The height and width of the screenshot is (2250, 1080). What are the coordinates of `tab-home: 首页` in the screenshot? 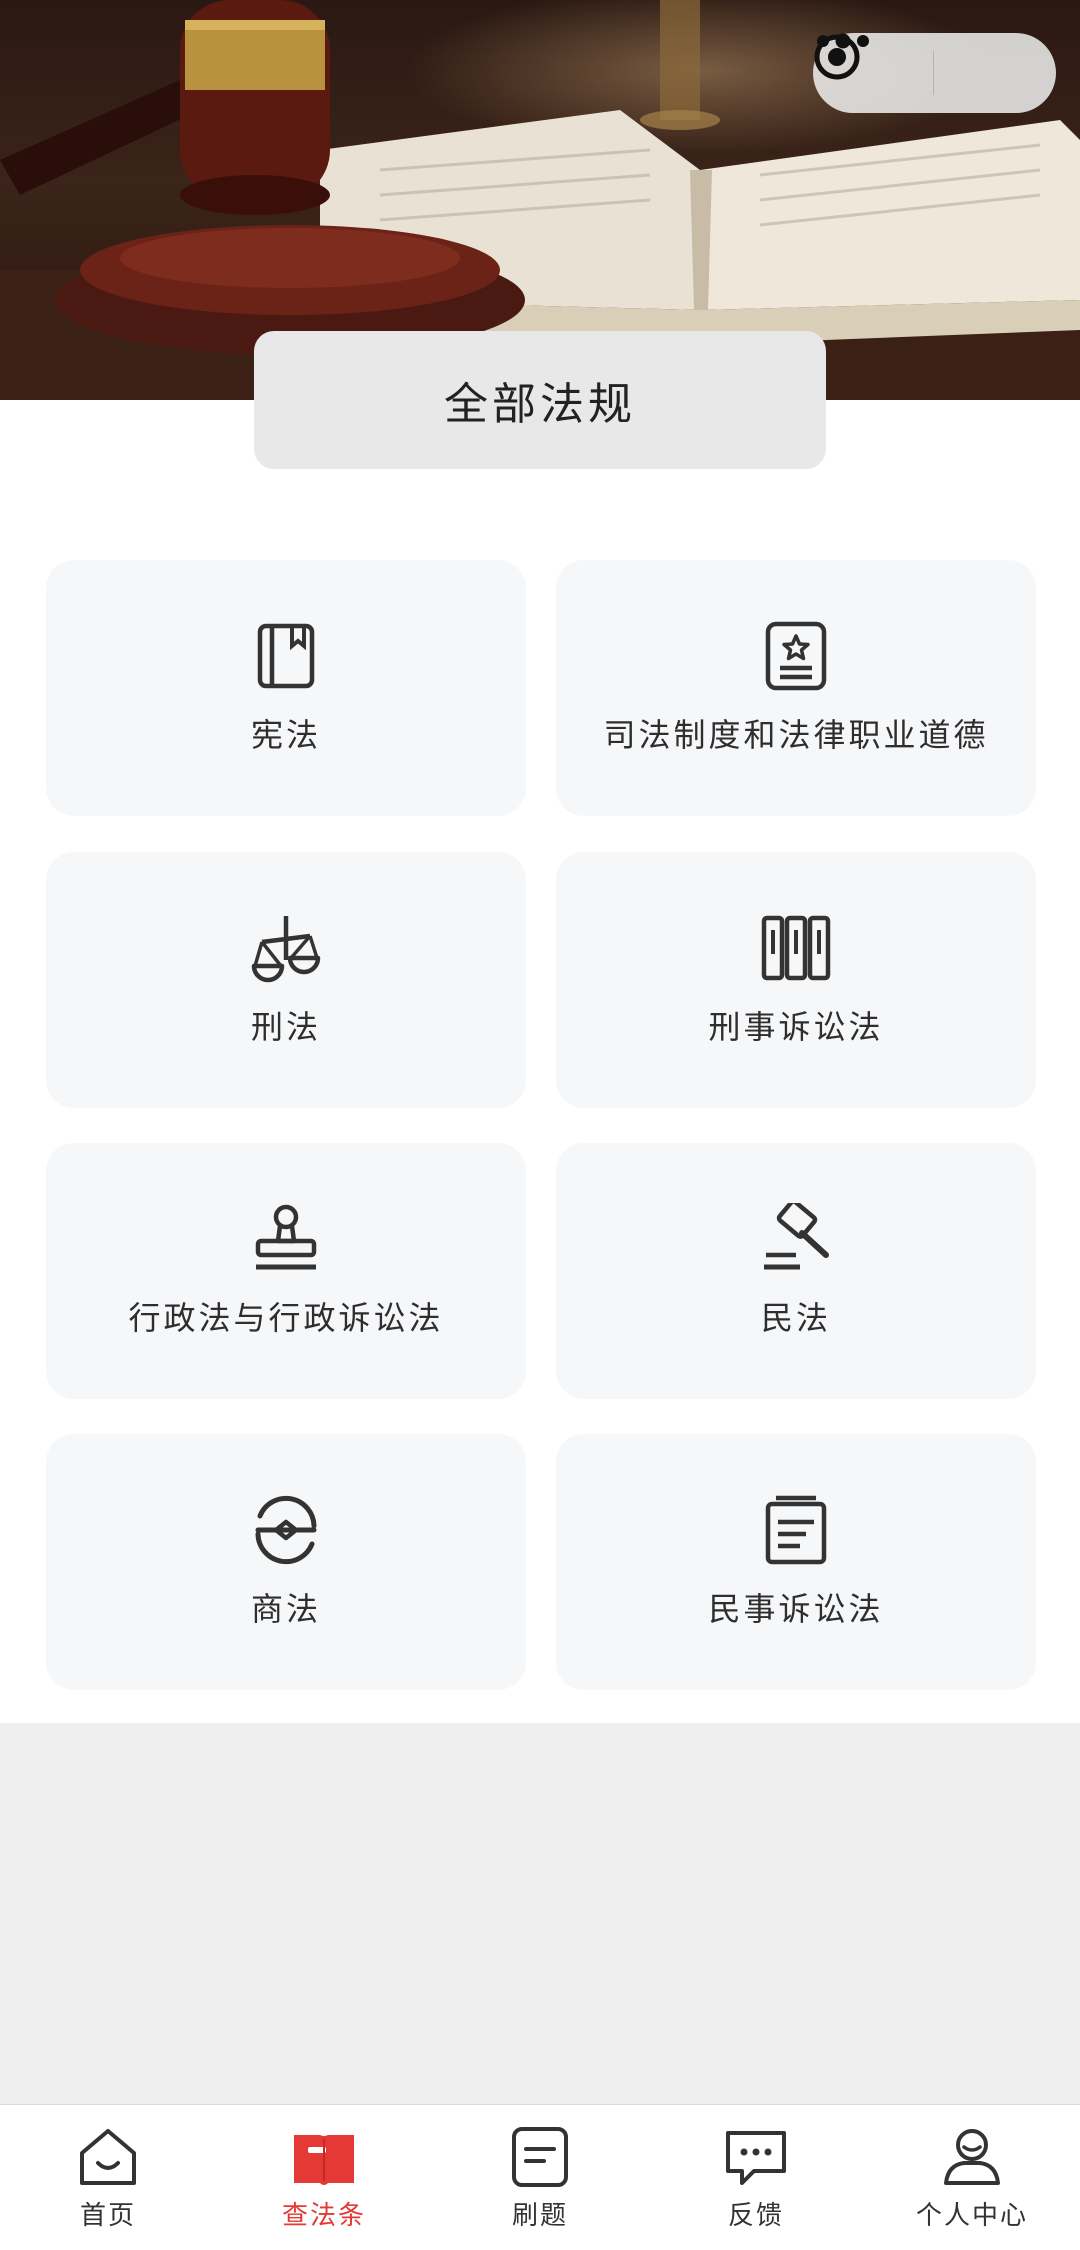 It's located at (108, 2177).